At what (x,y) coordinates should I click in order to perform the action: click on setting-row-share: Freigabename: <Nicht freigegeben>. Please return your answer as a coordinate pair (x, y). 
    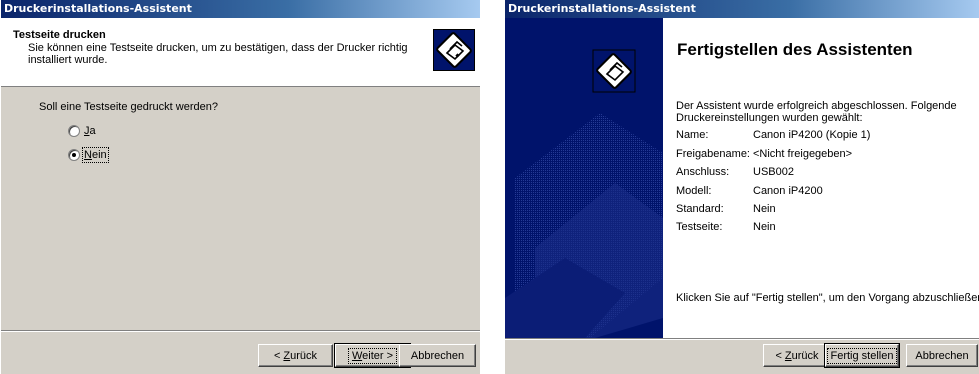
    Looking at the image, I should click on (764, 154).